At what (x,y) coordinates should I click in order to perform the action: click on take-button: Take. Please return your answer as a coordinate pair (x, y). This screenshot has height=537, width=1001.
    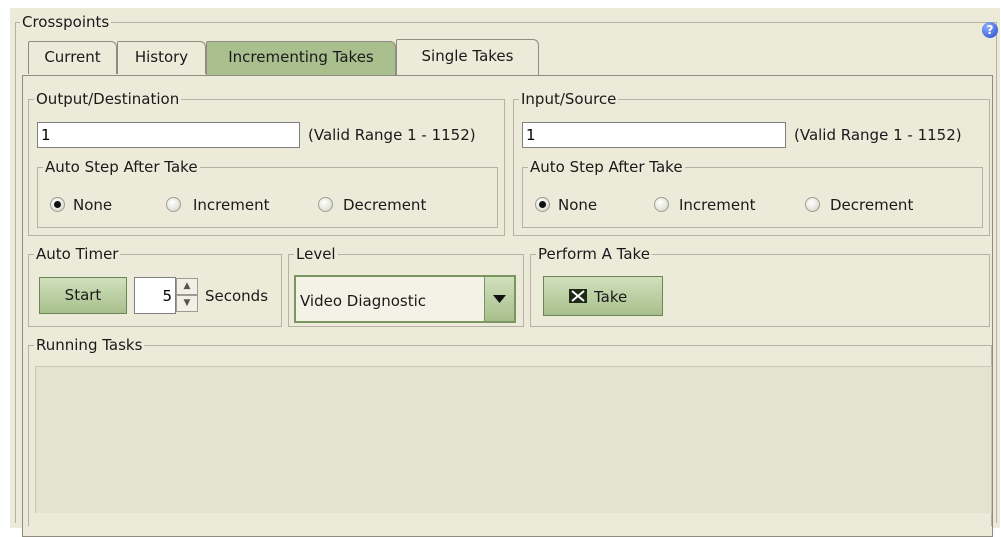
    Looking at the image, I should click on (603, 296).